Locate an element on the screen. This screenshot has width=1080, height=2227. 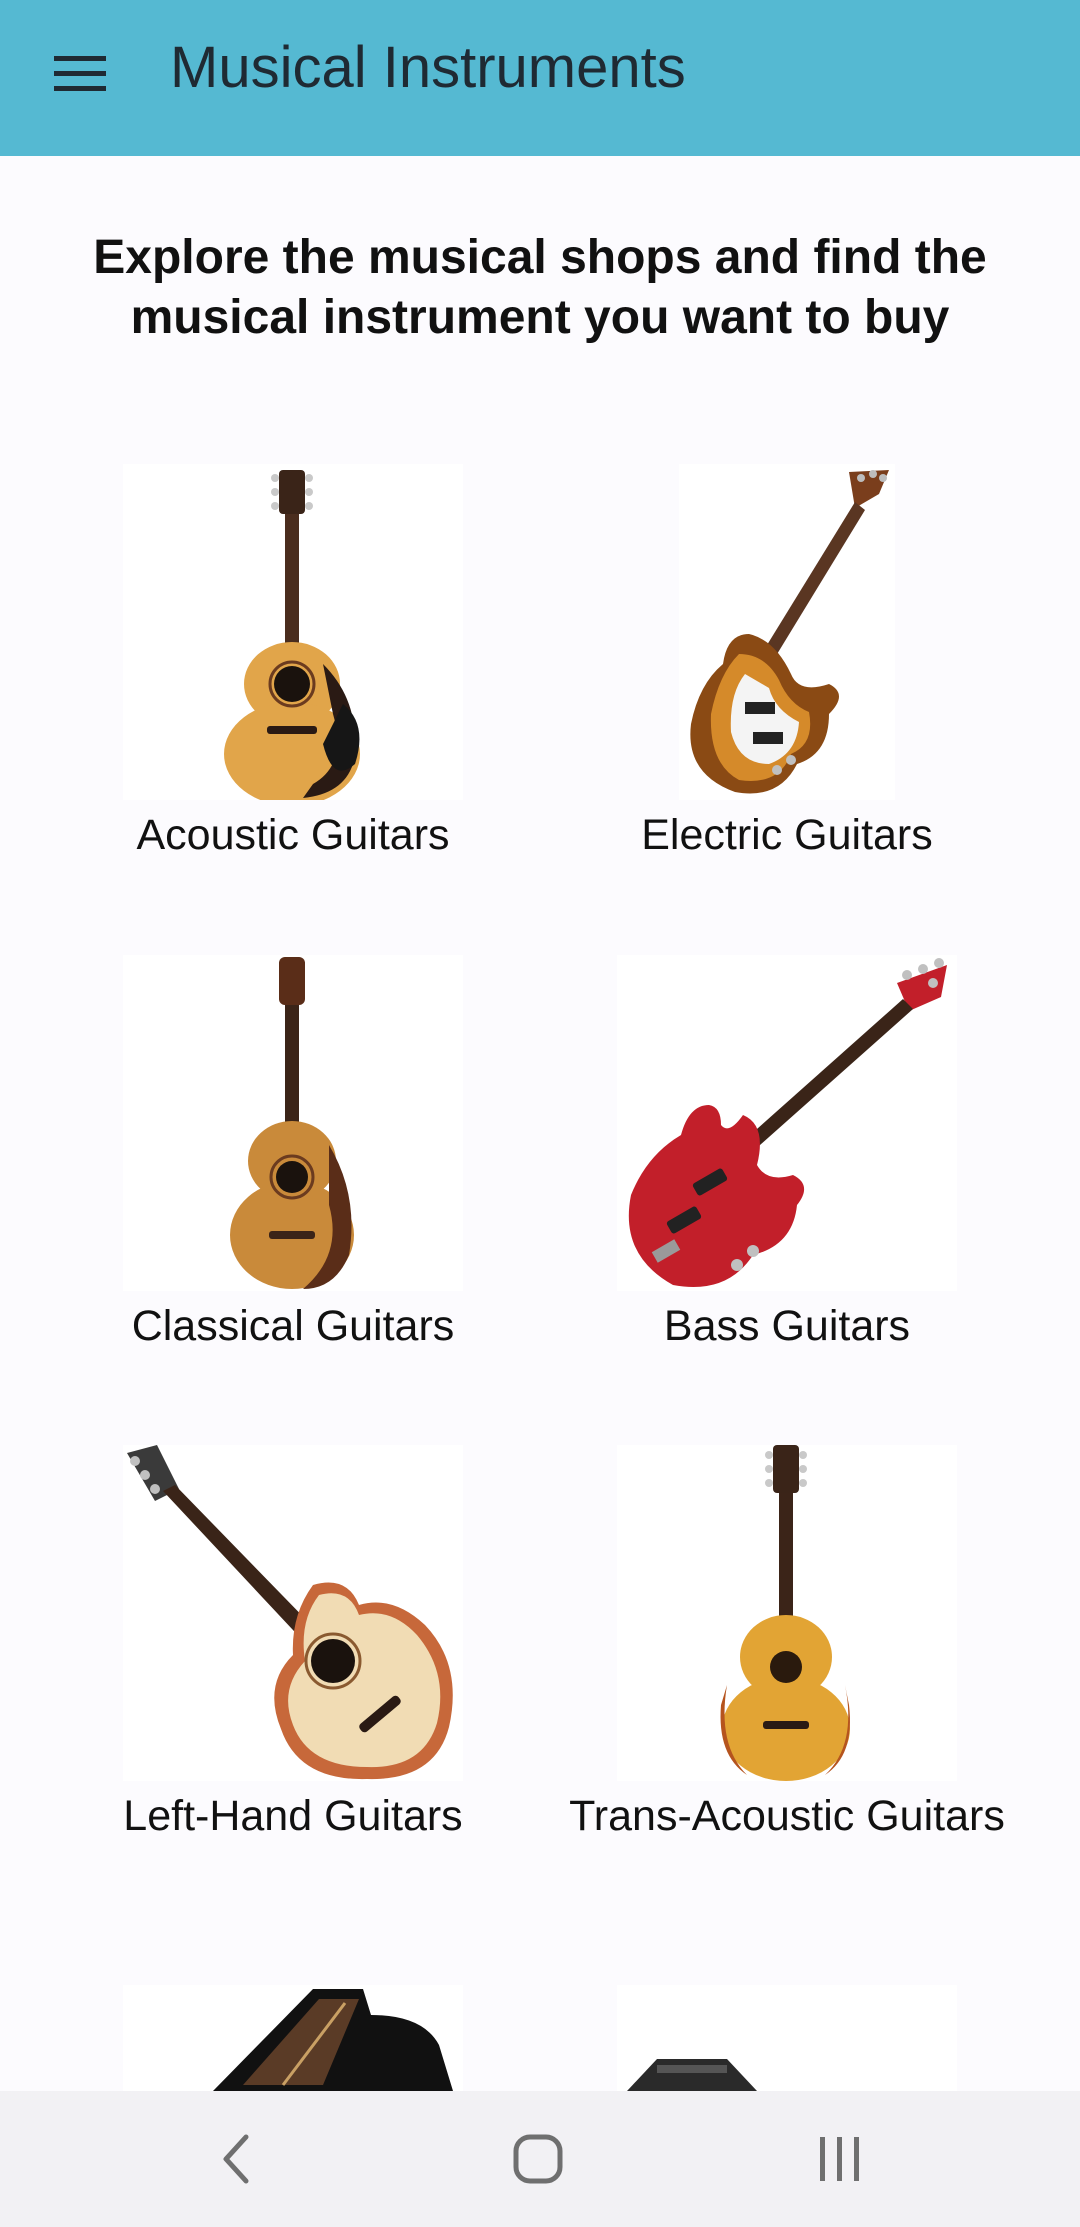
home-icon is located at coordinates (538, 2159).